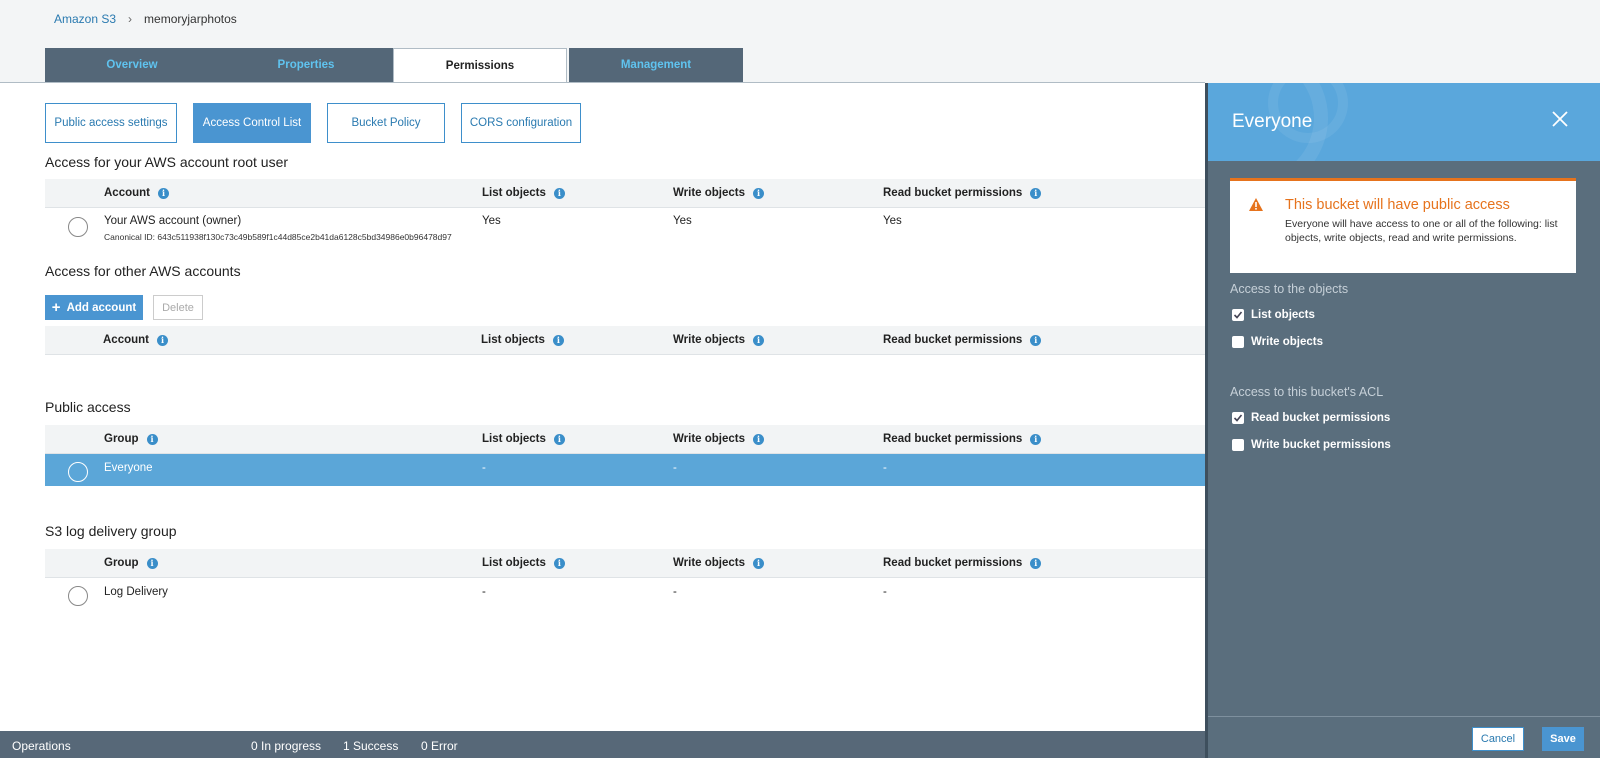  Describe the element at coordinates (521, 123) in the screenshot. I see `subtab-cors-configuration: CORS configuration` at that location.